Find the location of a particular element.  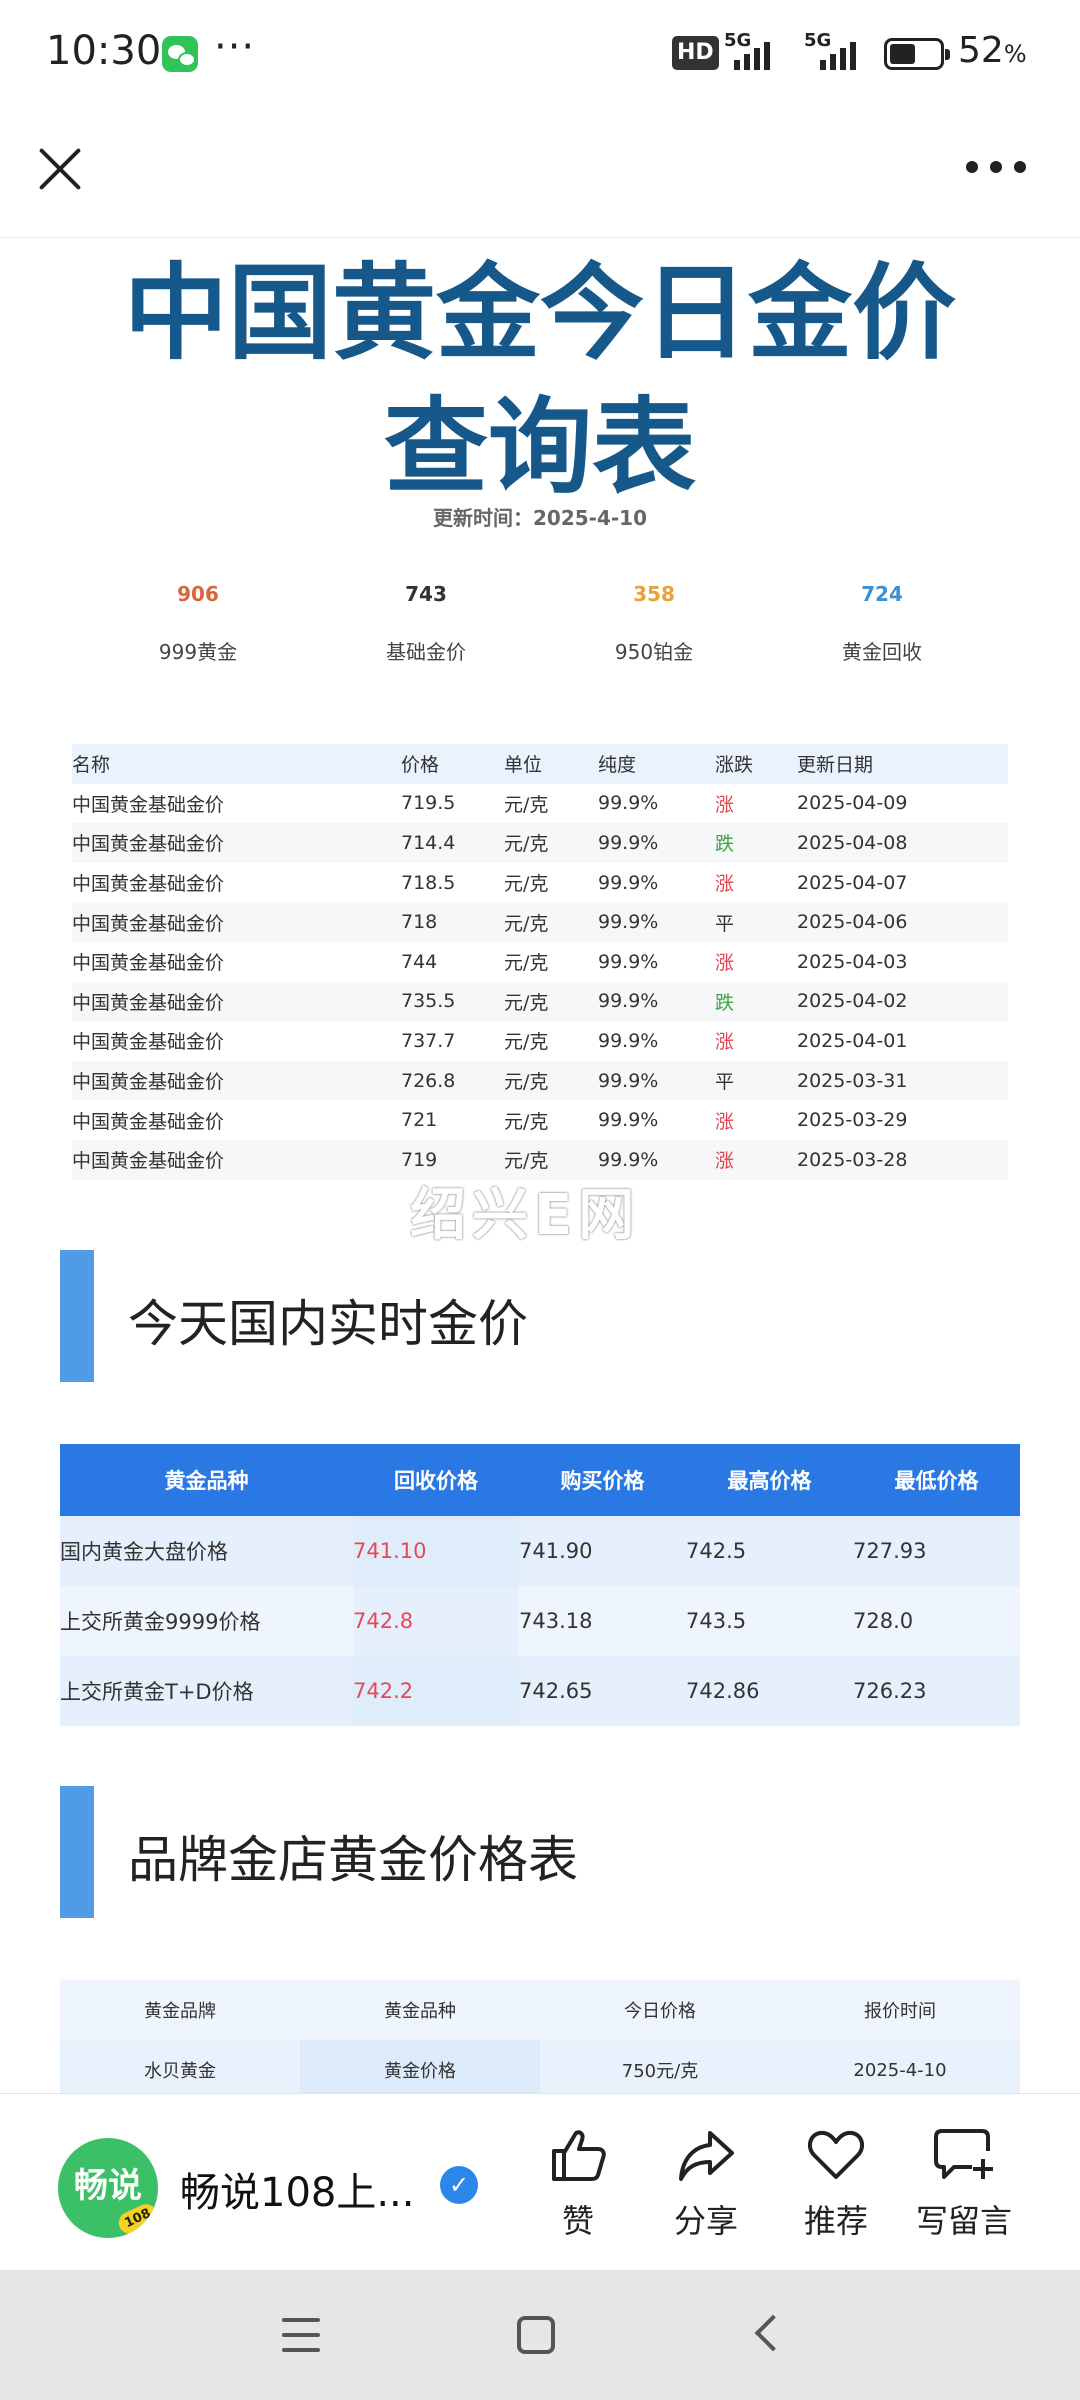

avatar: 畅说 108 is located at coordinates (108, 2188).